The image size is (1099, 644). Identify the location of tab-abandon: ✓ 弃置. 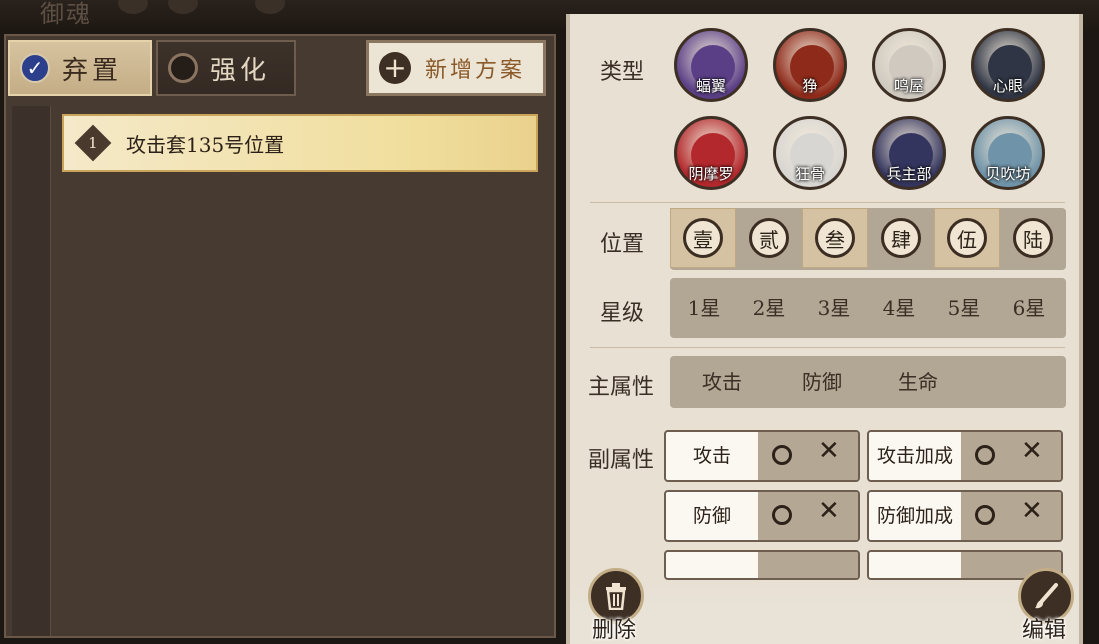
(80, 68).